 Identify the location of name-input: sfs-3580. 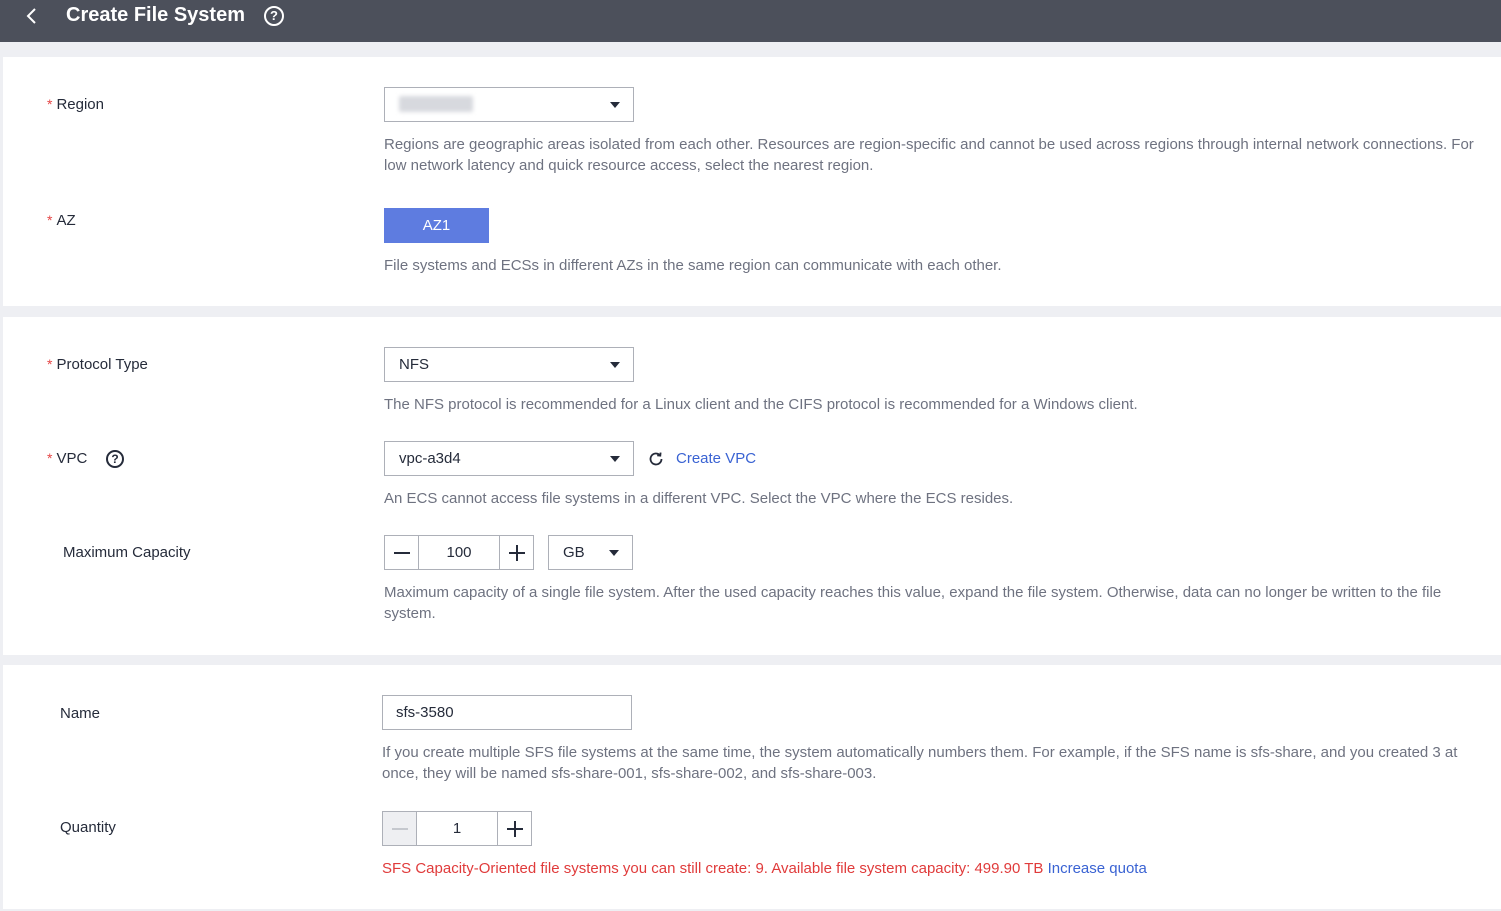
(507, 712).